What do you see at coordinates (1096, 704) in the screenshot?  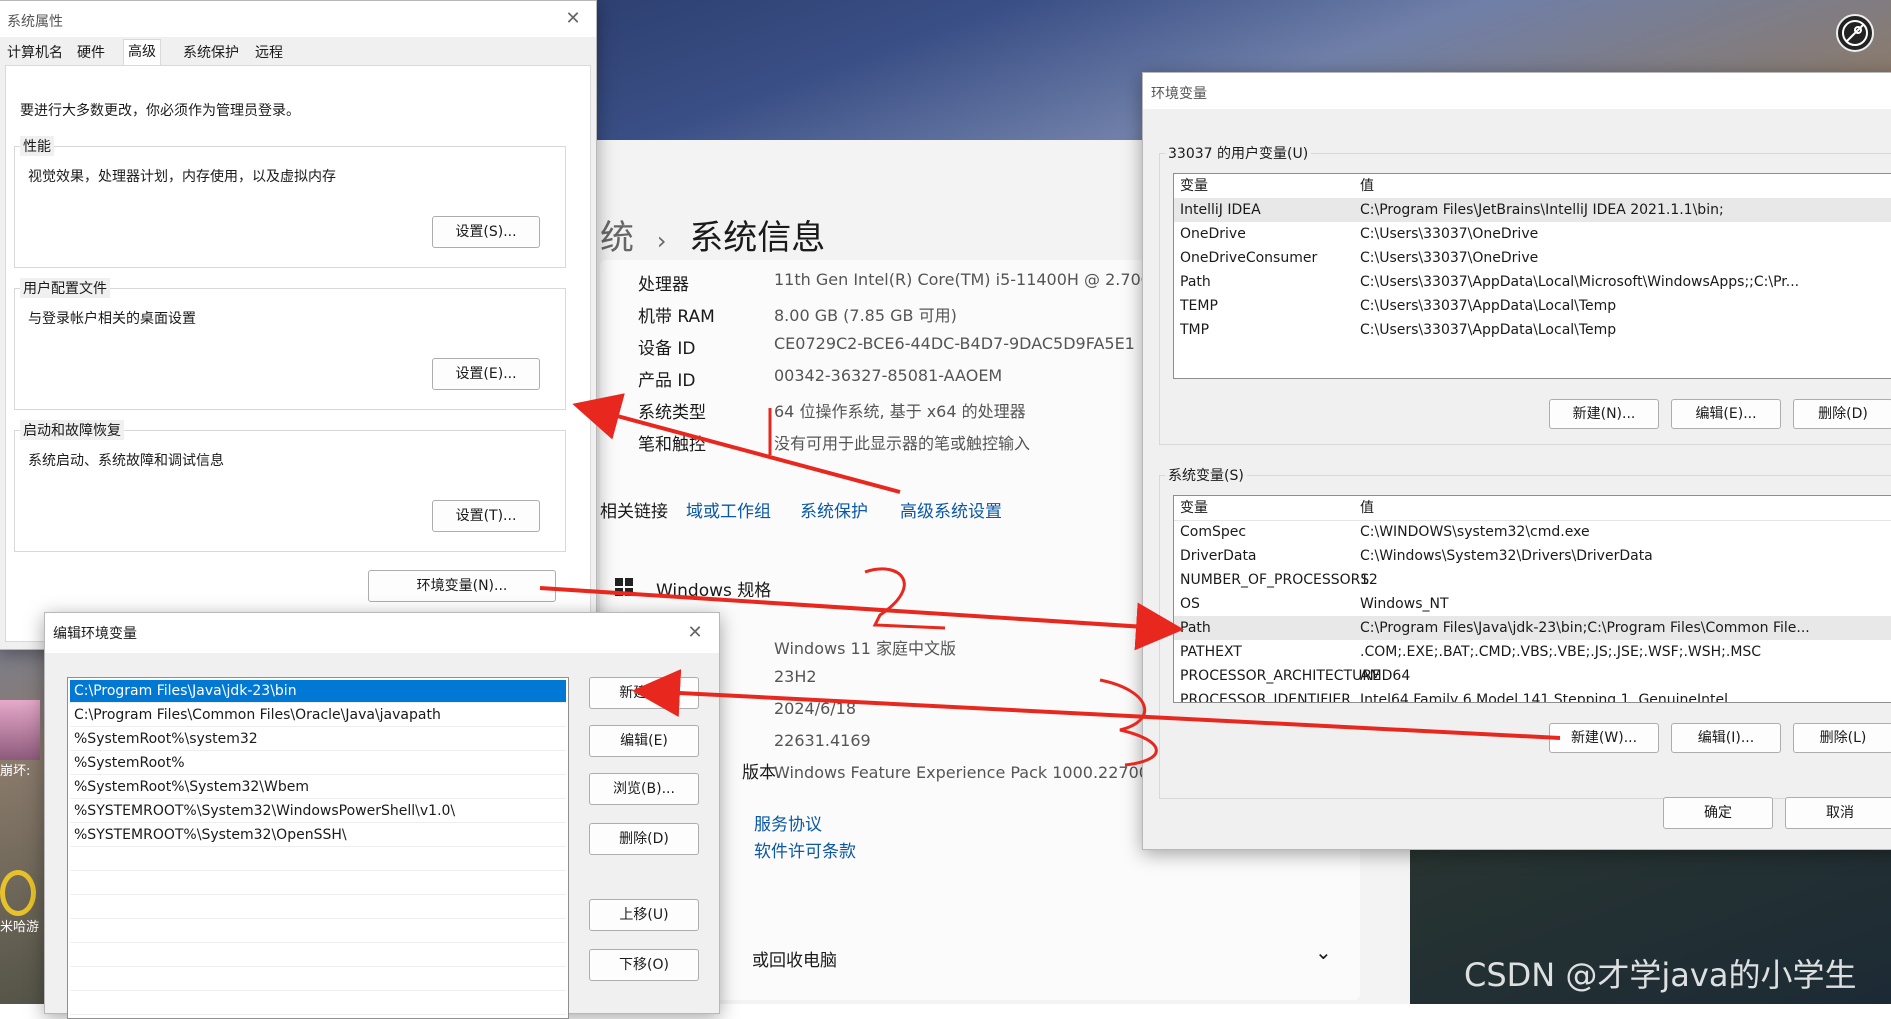 I see `arrow-to-new-button` at bounding box center [1096, 704].